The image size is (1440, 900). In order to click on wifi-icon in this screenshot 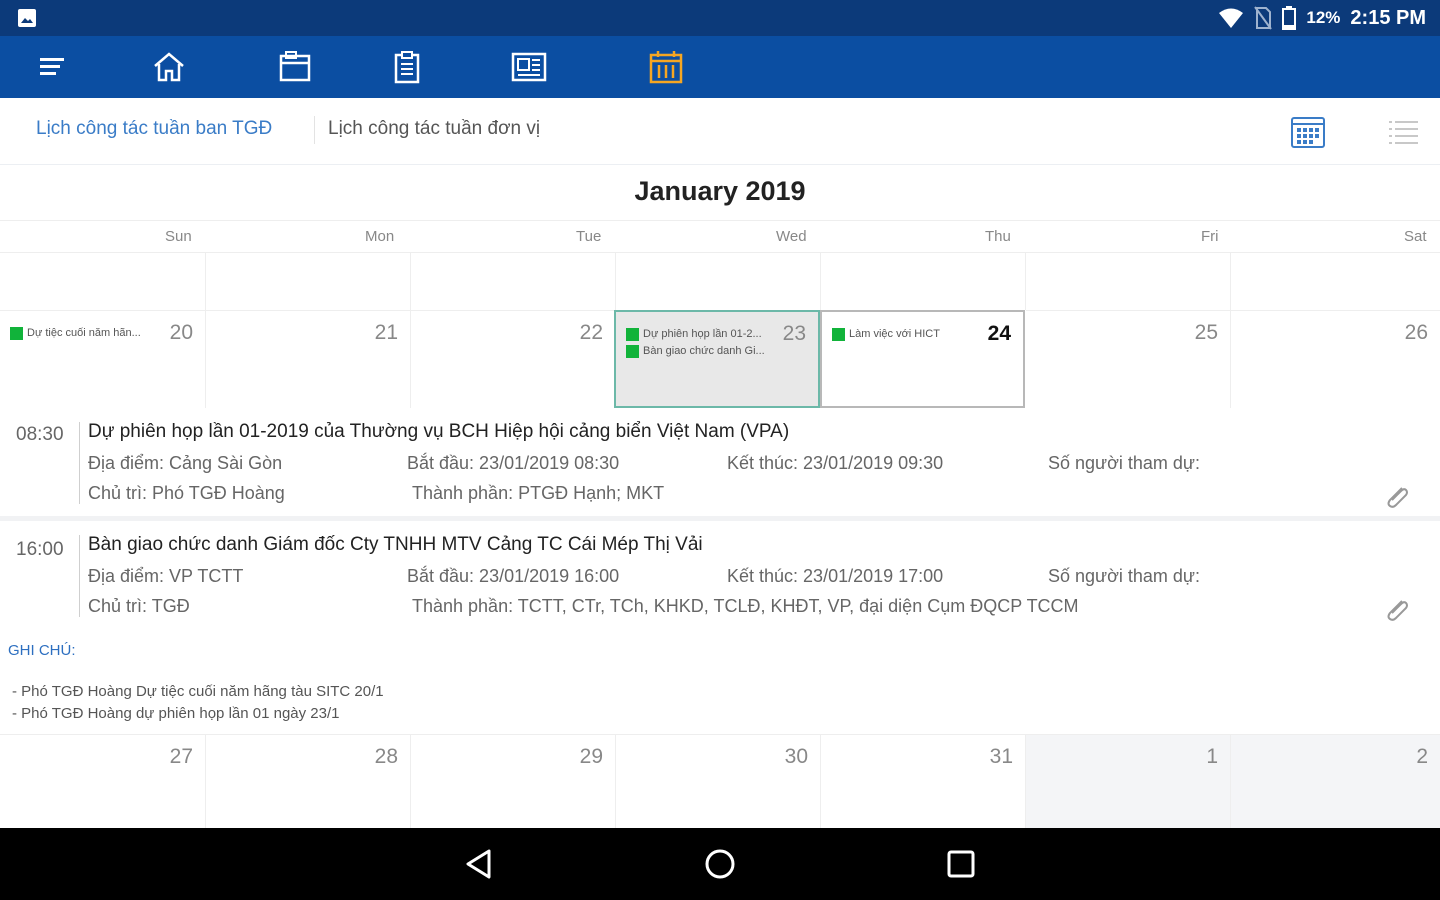, I will do `click(1231, 18)`.